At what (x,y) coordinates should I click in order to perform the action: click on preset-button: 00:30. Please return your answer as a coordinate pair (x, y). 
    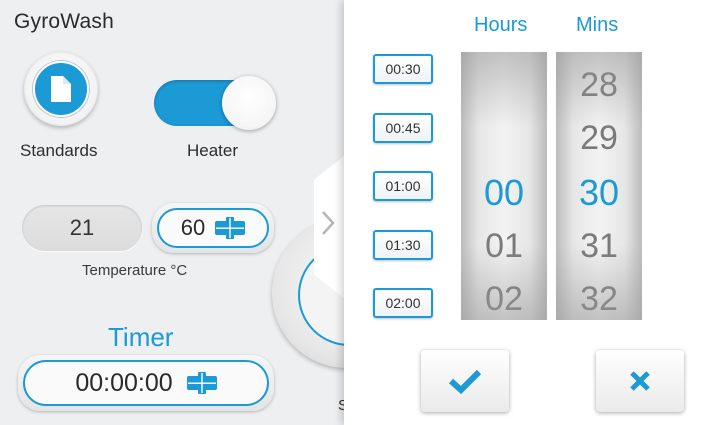
    Looking at the image, I should click on (403, 69).